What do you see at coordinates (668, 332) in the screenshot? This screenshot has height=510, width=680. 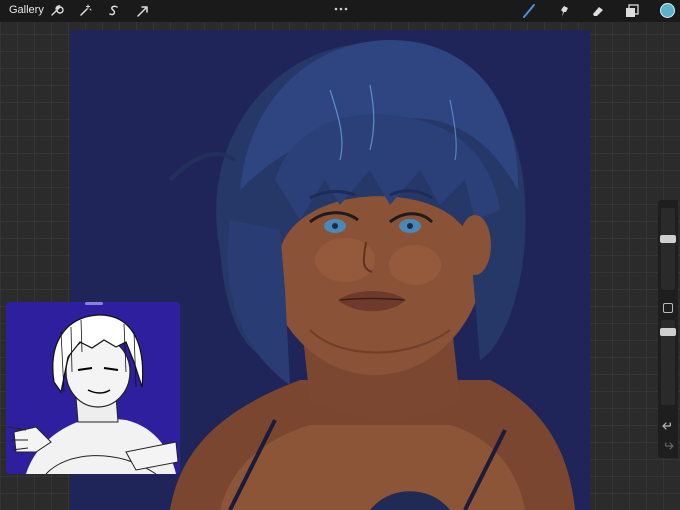 I see `opacity-thumb` at bounding box center [668, 332].